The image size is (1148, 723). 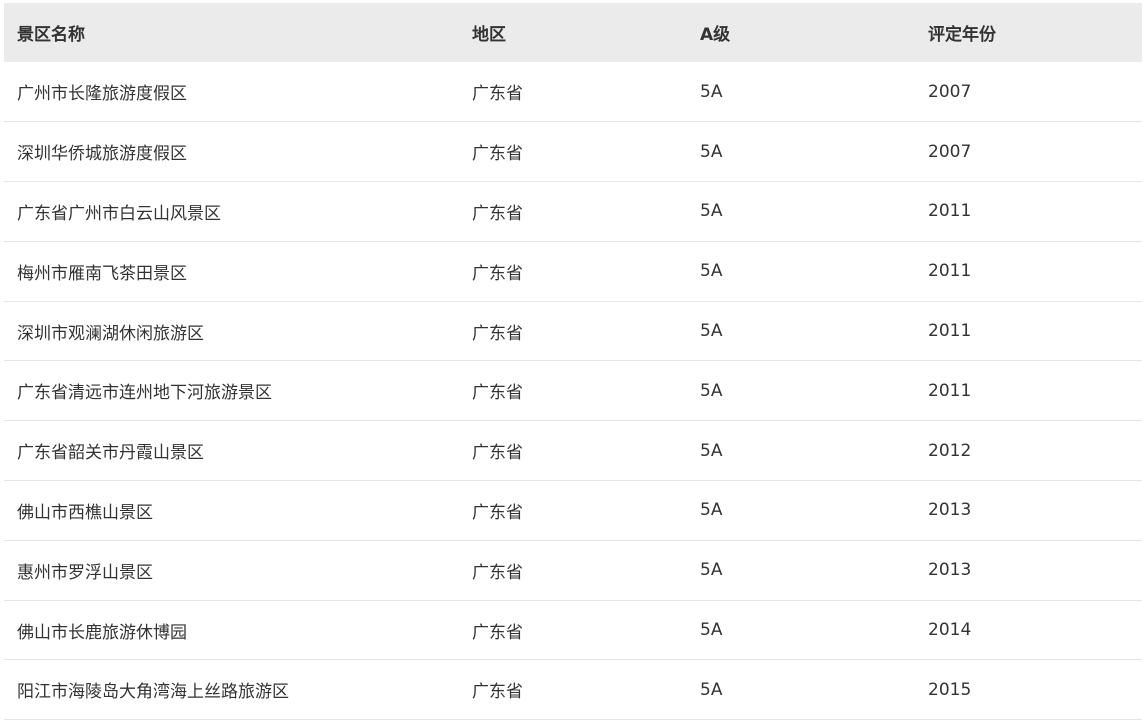 I want to click on table-row: 深圳市观澜湖休闲旅游区 广东省 5A 2011, so click(x=573, y=331).